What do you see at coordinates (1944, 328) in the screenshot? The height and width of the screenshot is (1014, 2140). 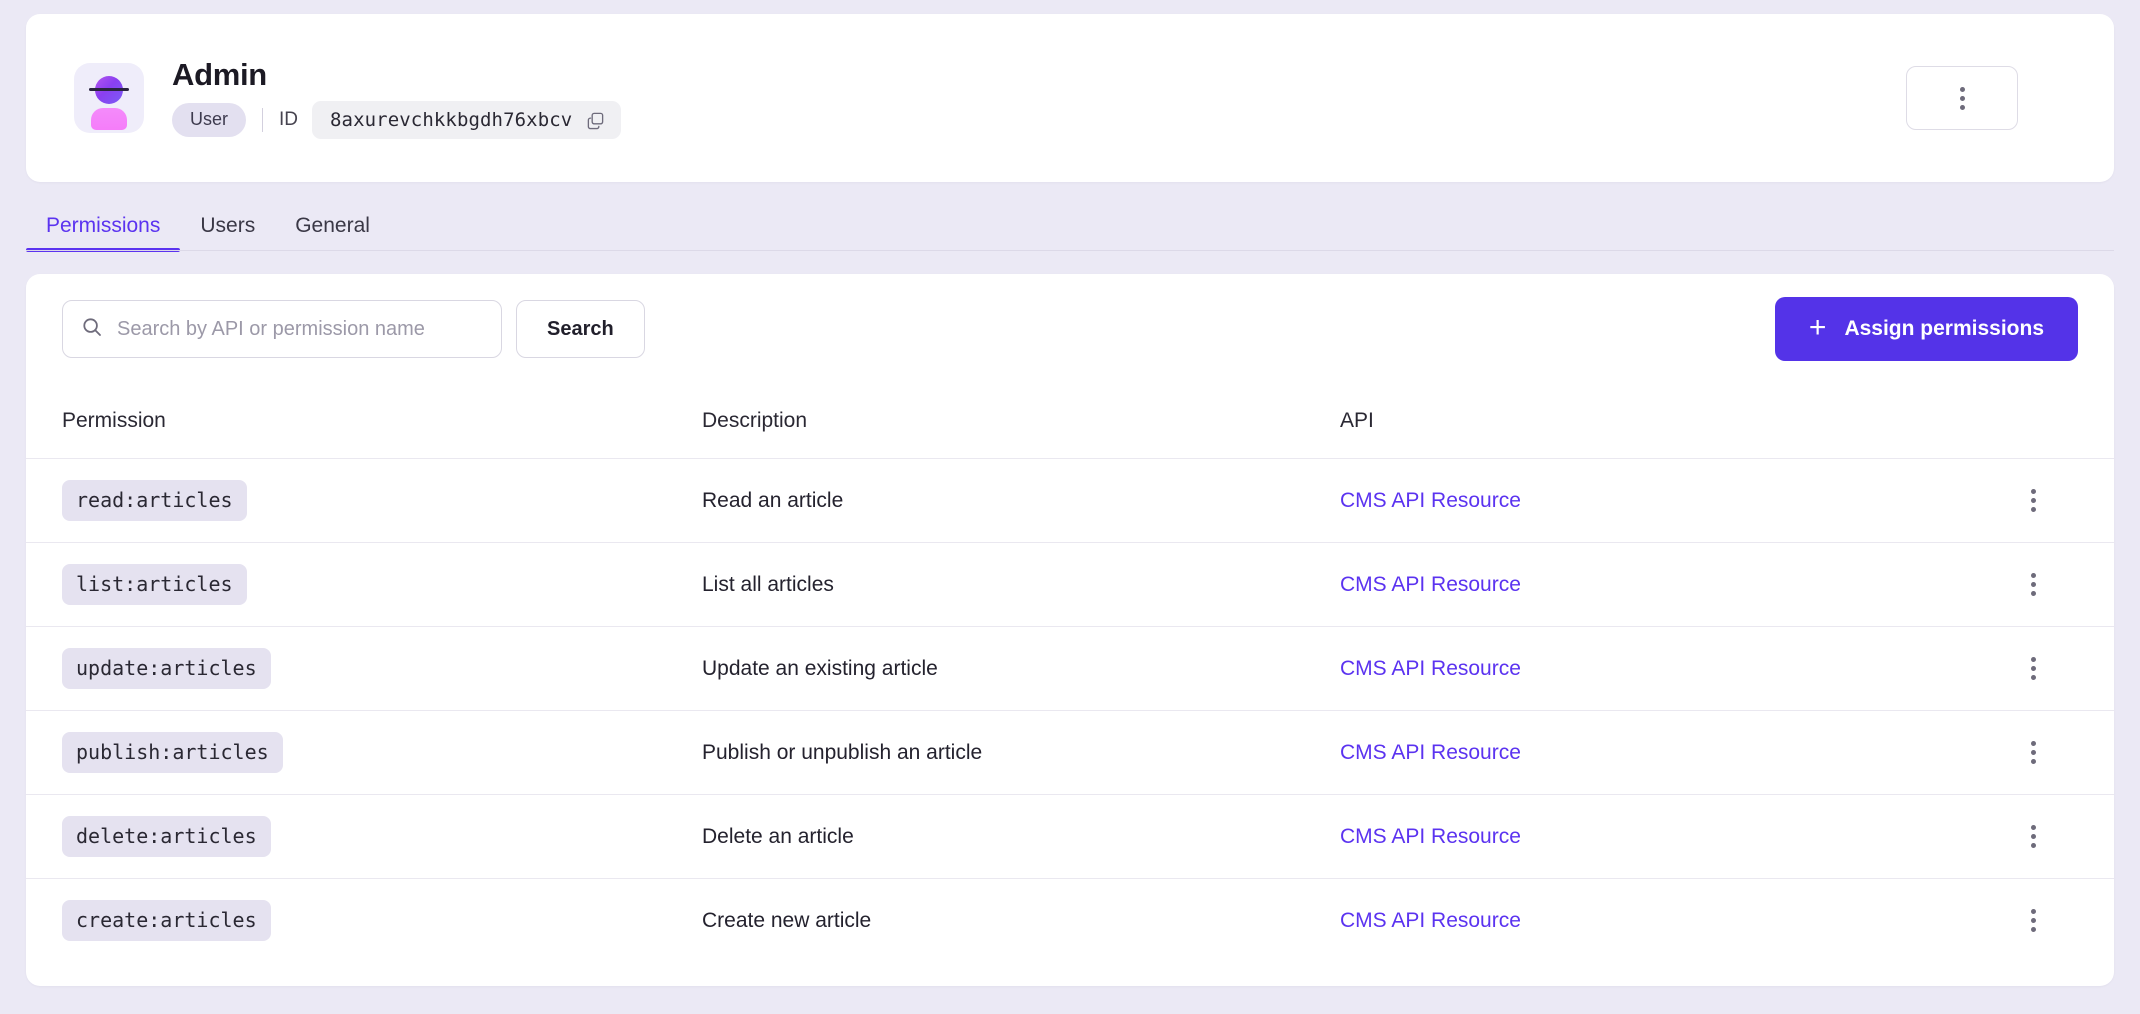 I see `assign-permissions-label: Assign permissions` at bounding box center [1944, 328].